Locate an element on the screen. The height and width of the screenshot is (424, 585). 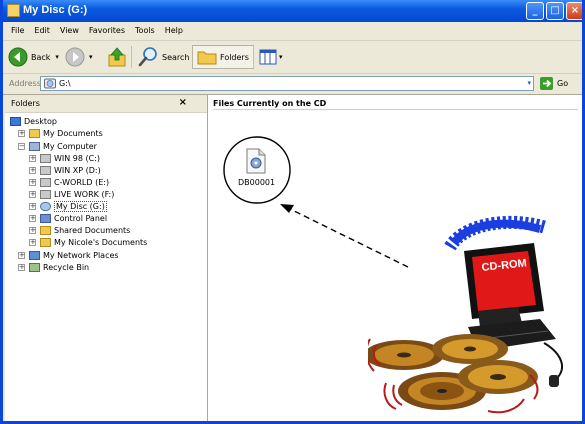
close-button: × is located at coordinates (574, 11).